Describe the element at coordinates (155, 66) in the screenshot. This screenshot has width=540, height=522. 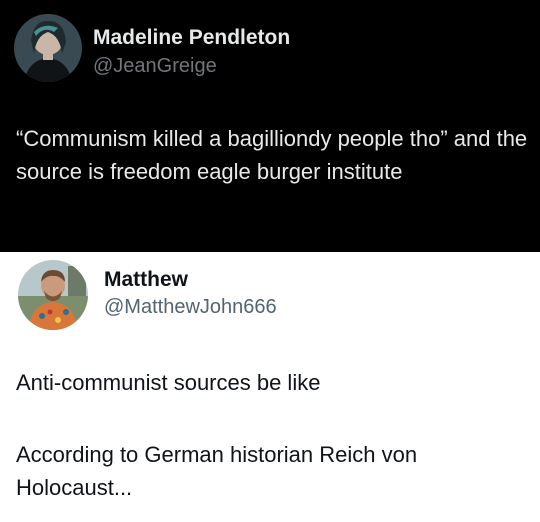
I see `user-handle: @JeanGreige` at that location.